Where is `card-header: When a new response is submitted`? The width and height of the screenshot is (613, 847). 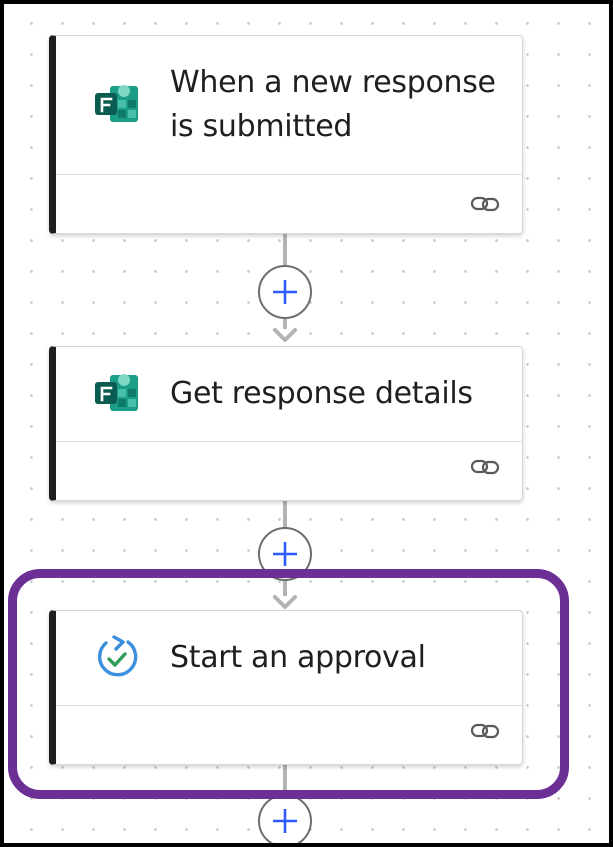
card-header: When a new response is submitted is located at coordinates (289, 105).